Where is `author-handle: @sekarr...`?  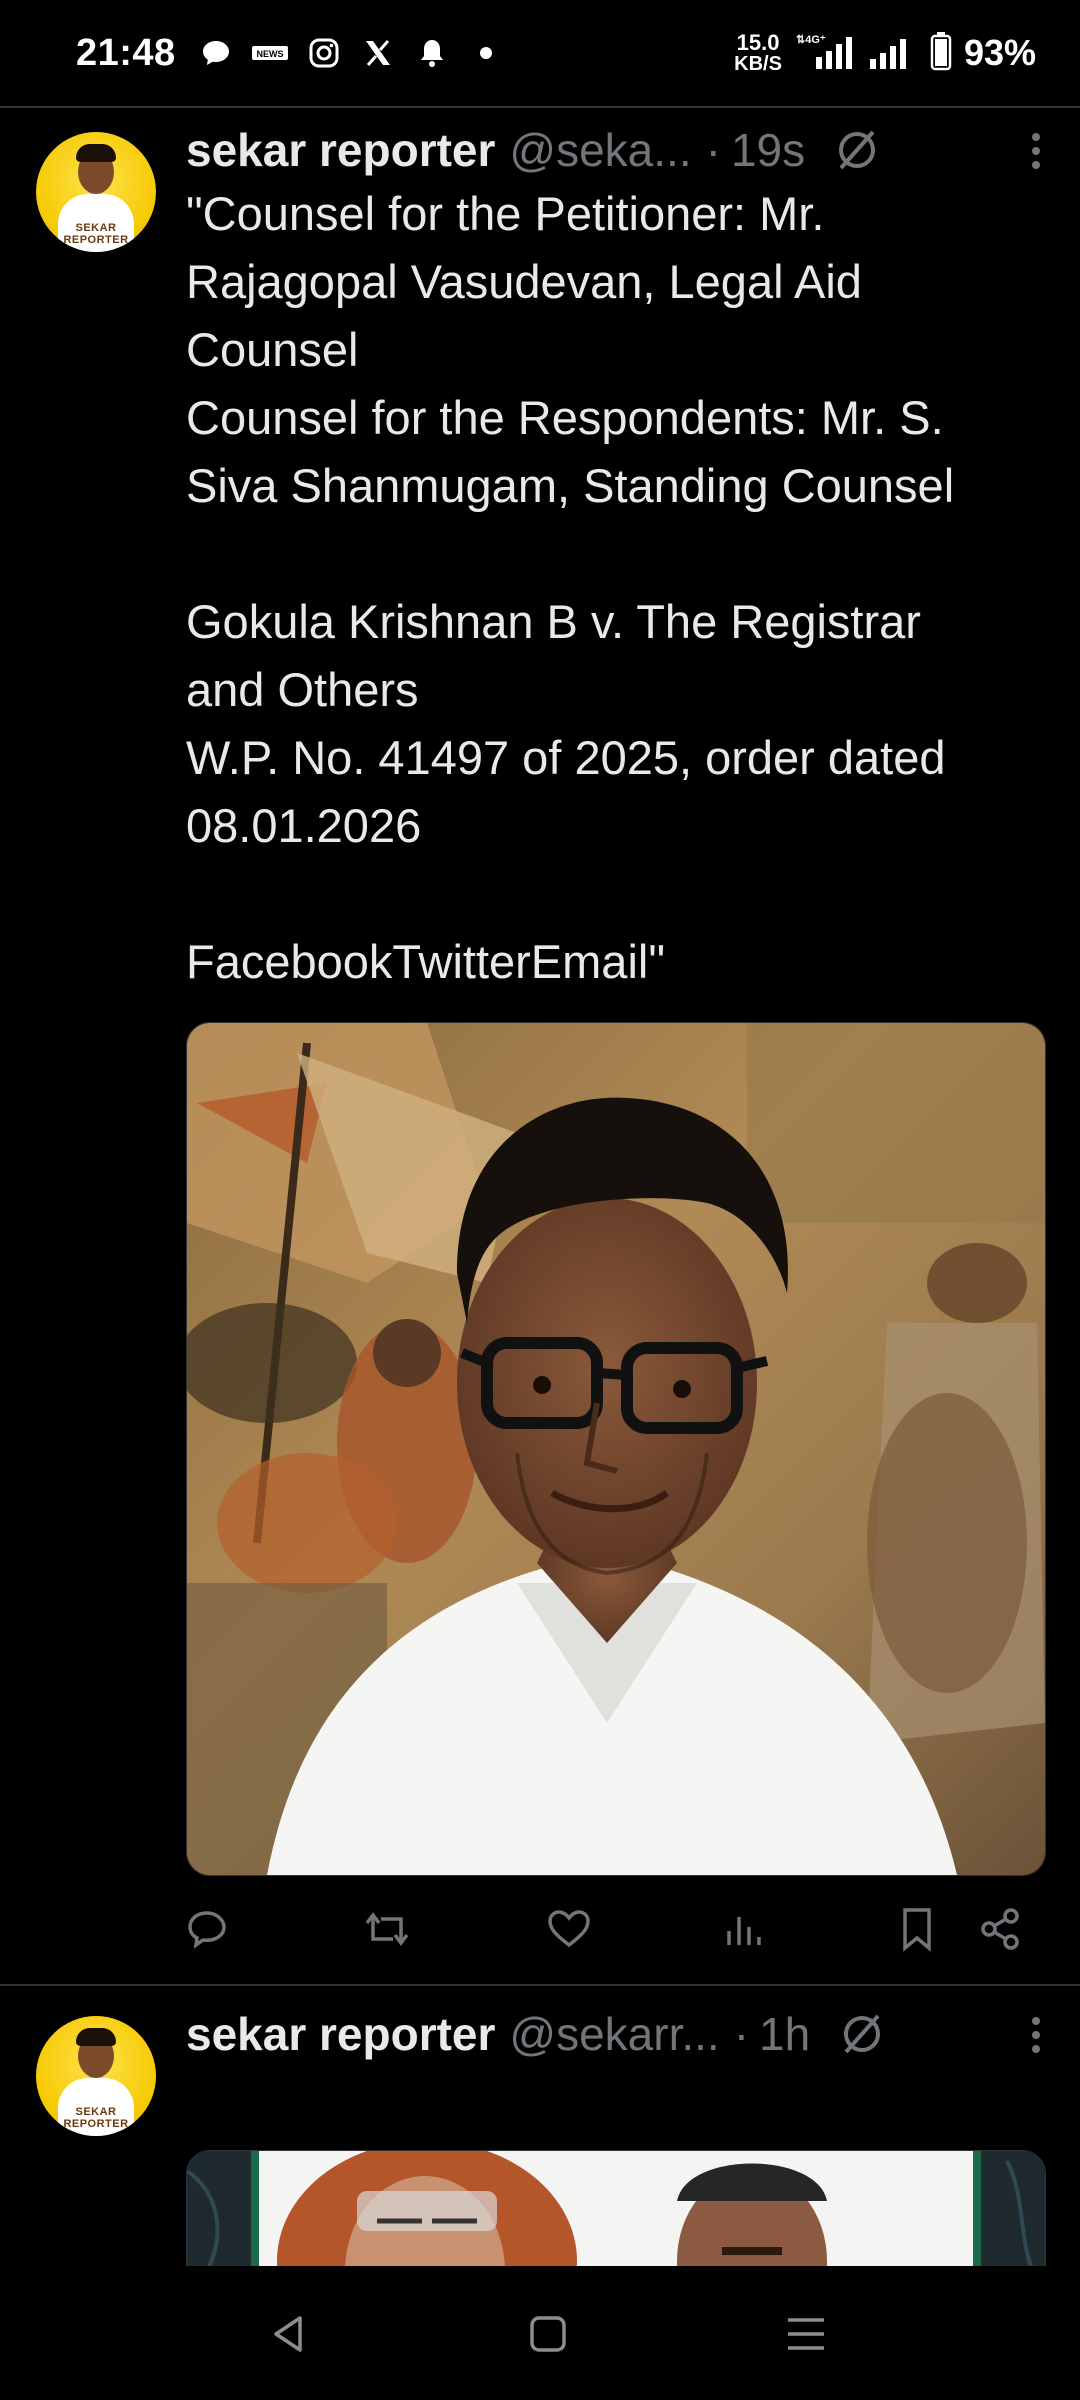
author-handle: @sekarr... is located at coordinates (614, 2034).